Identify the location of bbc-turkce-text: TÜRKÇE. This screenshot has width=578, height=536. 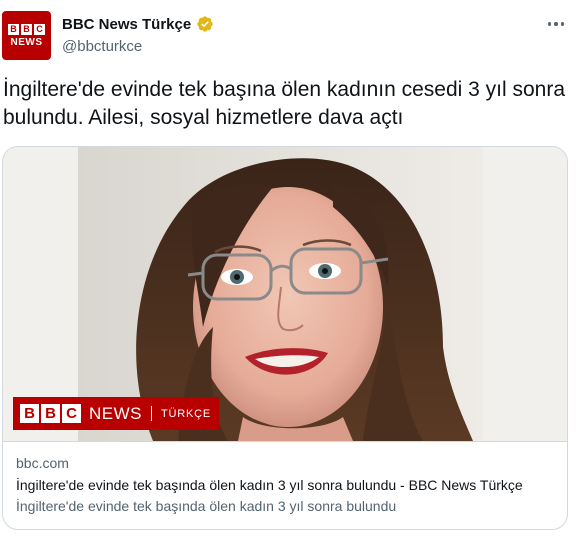
(186, 413).